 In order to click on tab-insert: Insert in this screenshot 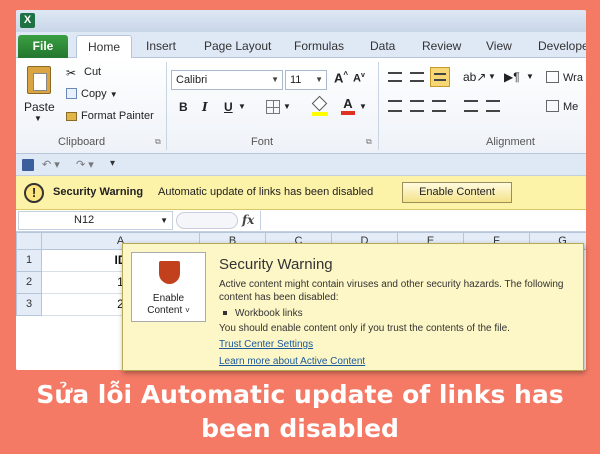, I will do `click(161, 46)`.